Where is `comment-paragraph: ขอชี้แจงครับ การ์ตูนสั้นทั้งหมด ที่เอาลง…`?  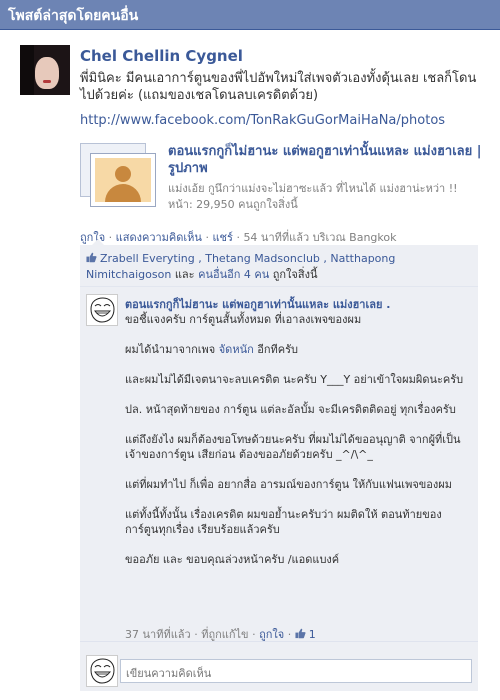
comment-paragraph: ขอชี้แจงครับ การ์ตูนสั้นทั้งหมด ที่เอาลง… is located at coordinates (243, 319).